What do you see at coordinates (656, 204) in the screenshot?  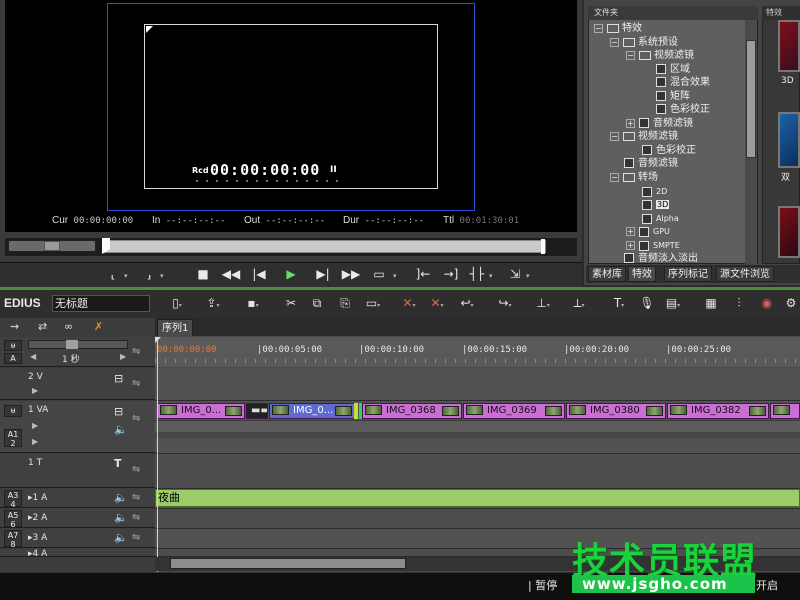 I see `tree-node-3d: 3D` at bounding box center [656, 204].